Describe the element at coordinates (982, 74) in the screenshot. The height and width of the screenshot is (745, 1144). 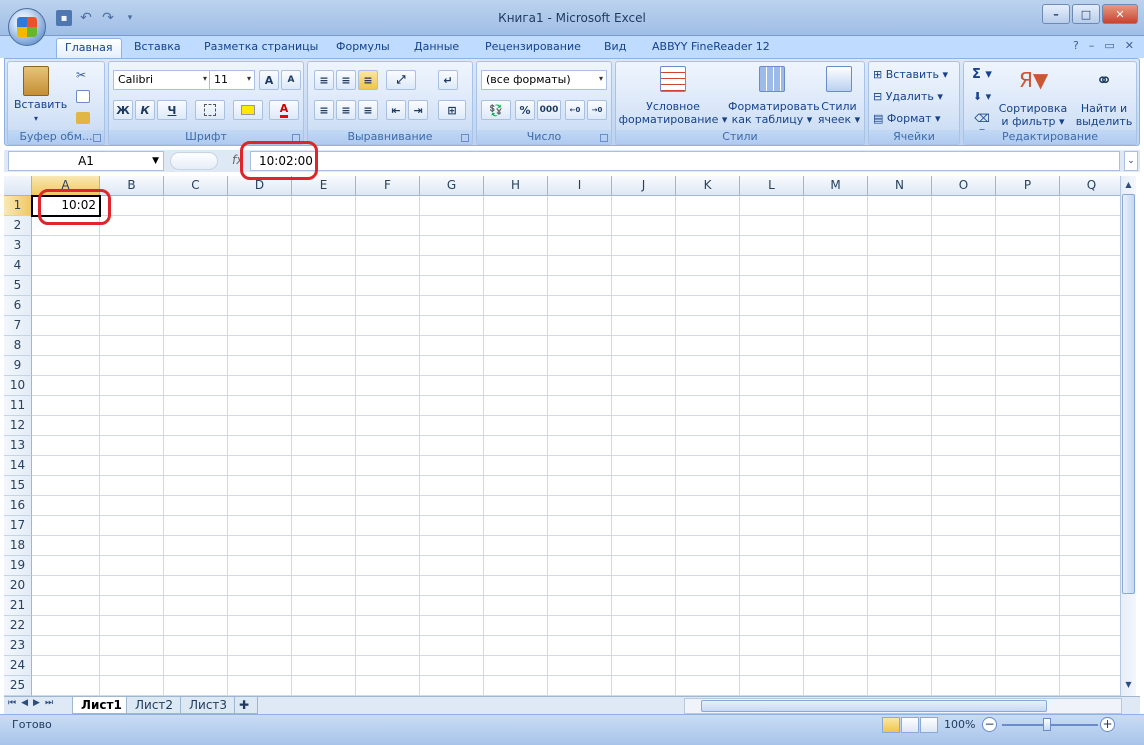
I see `autosum-button: Σ ▾` at that location.